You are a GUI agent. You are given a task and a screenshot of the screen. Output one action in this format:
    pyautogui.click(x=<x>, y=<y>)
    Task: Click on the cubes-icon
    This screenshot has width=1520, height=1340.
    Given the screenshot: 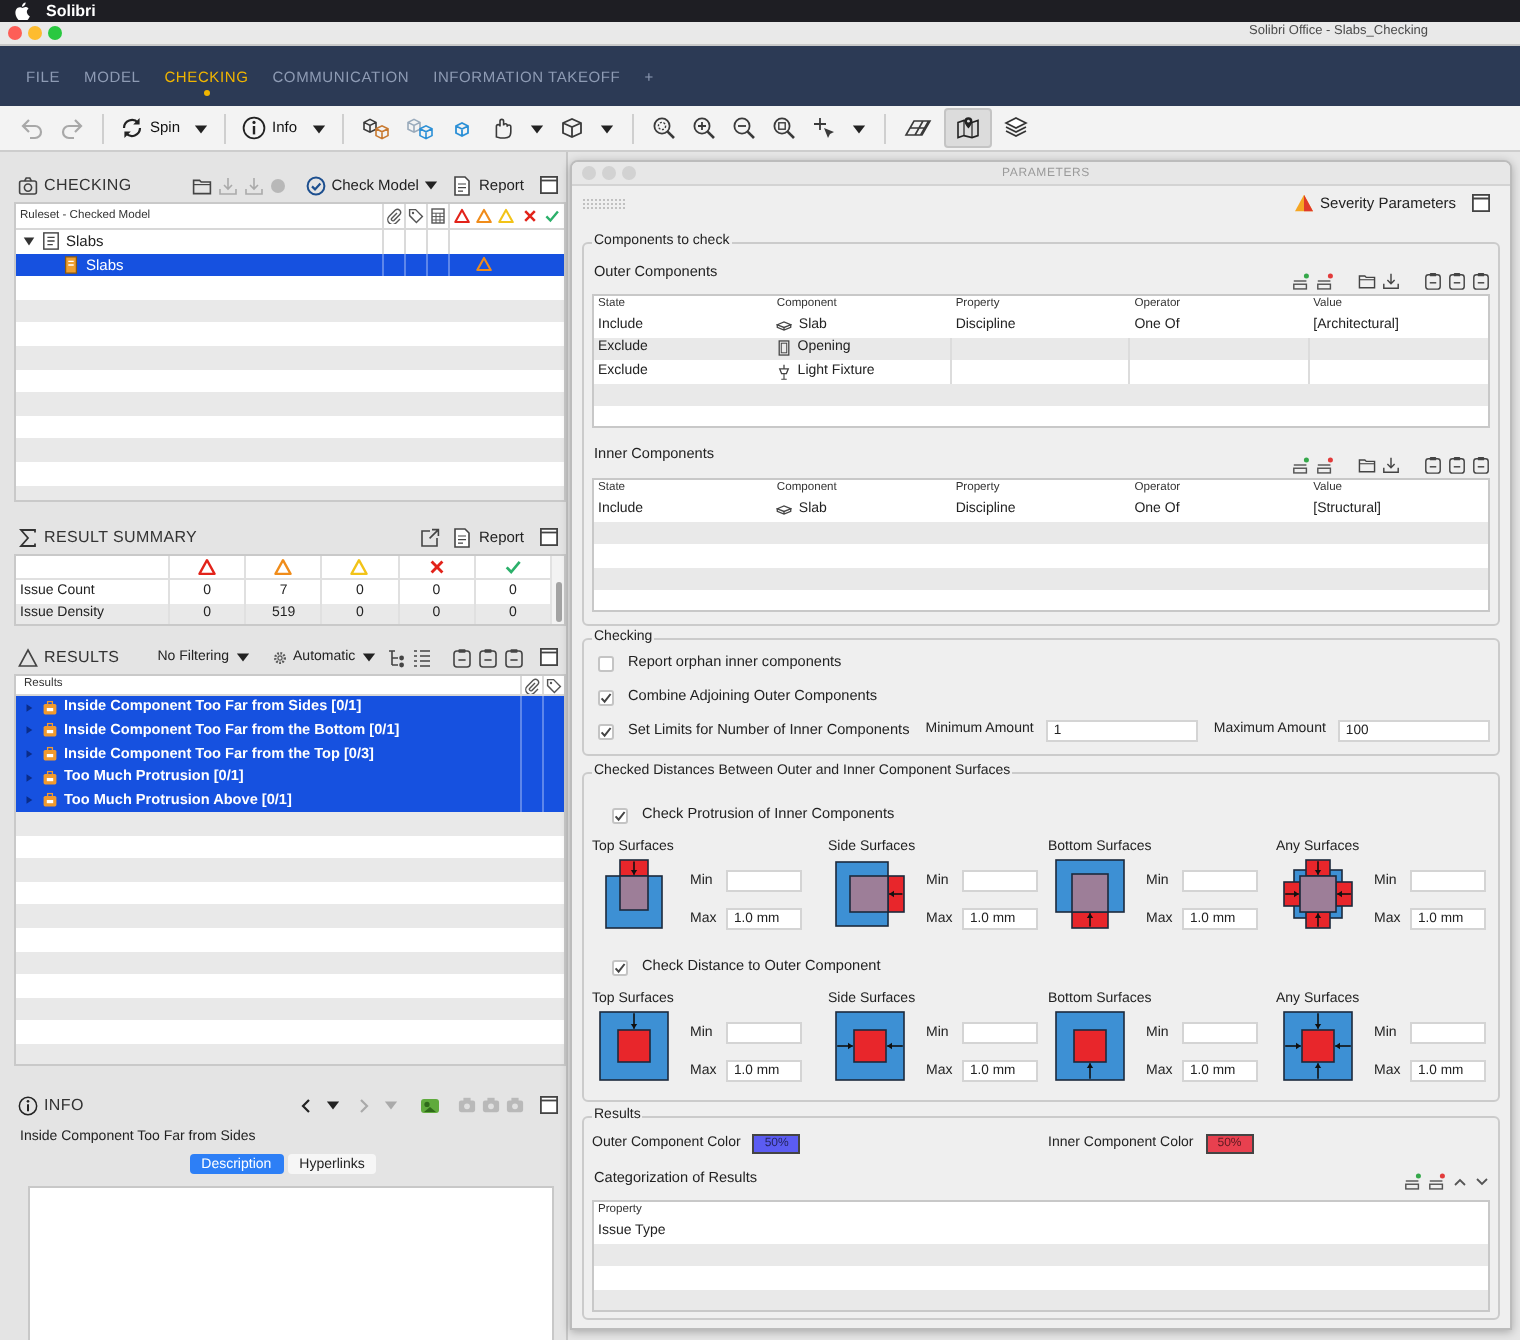 What is the action you would take?
    pyautogui.click(x=375, y=128)
    